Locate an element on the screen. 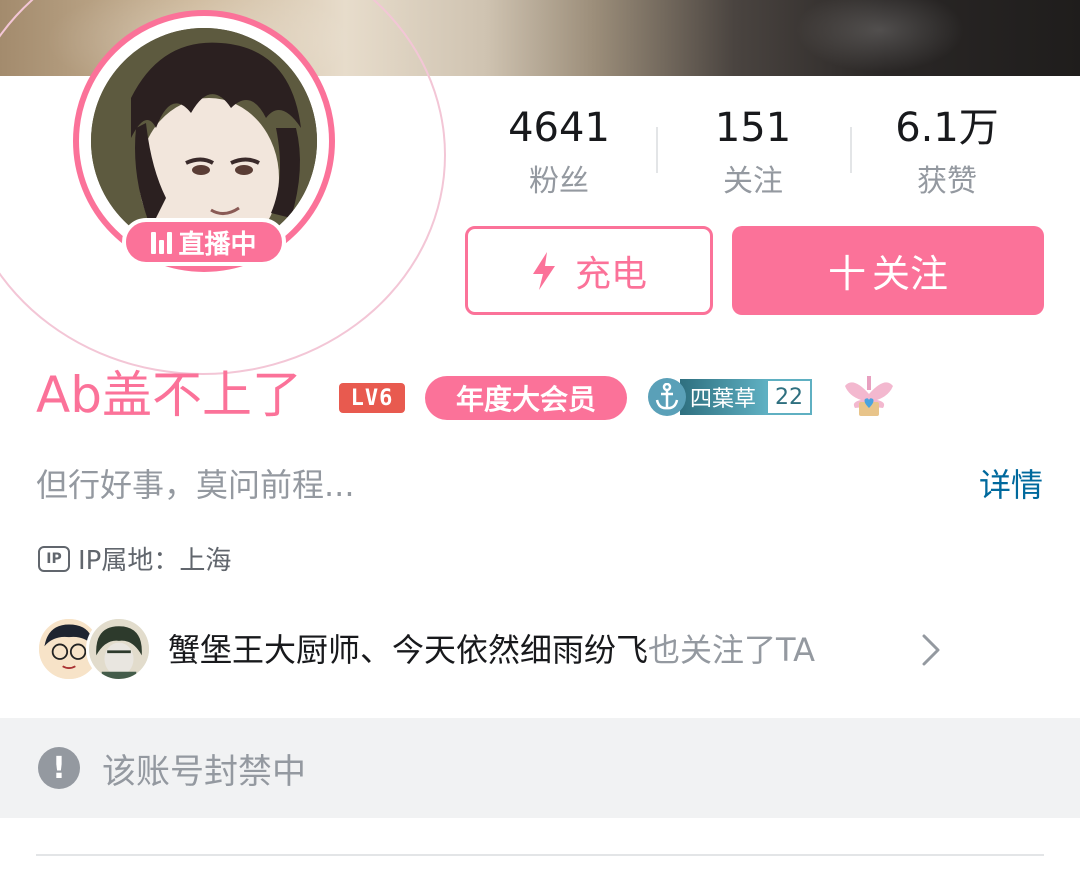 This screenshot has width=1080, height=876. mutual-follow-text: 蟹堡王大厨师、今天依然细雨纷飞也关注了TA is located at coordinates (491, 650).